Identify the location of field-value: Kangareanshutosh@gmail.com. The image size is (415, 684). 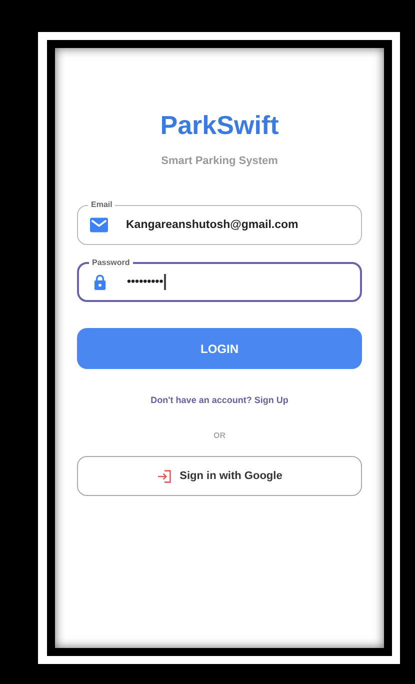
(212, 225).